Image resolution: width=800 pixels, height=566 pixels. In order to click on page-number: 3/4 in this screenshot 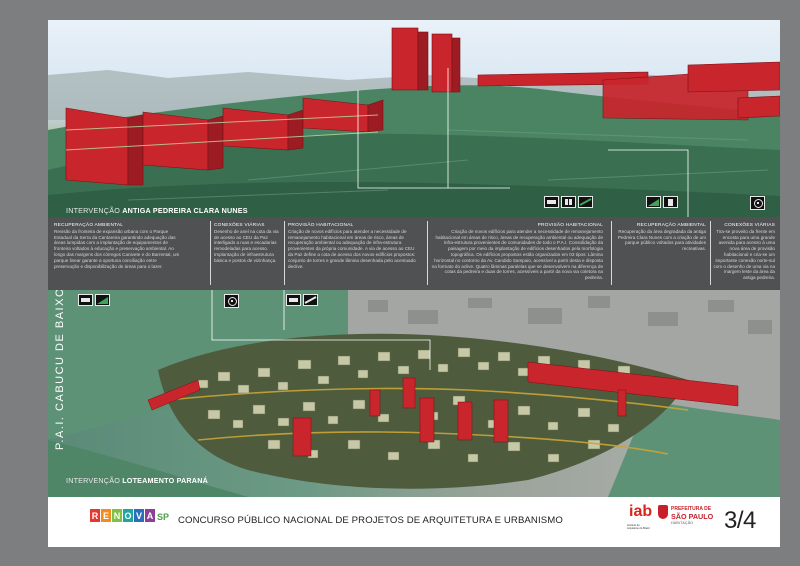, I will do `click(740, 520)`.